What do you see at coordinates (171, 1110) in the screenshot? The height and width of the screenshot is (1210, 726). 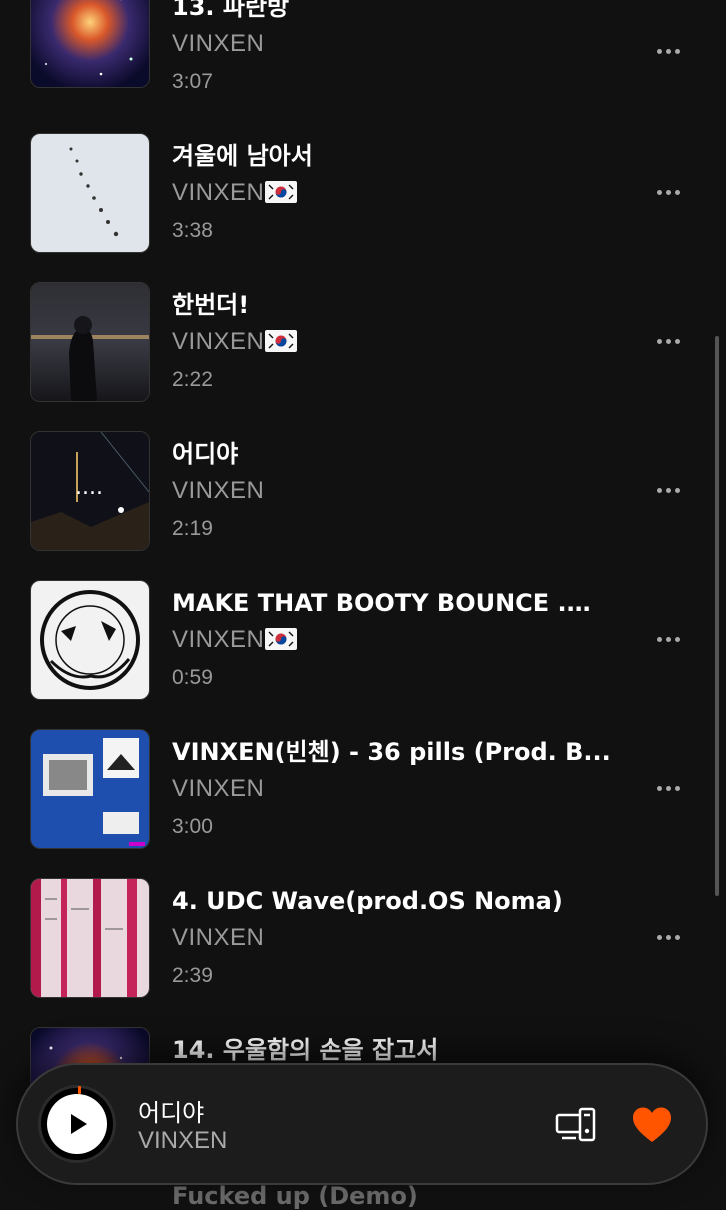 I see `now-playing-title: 어디야` at bounding box center [171, 1110].